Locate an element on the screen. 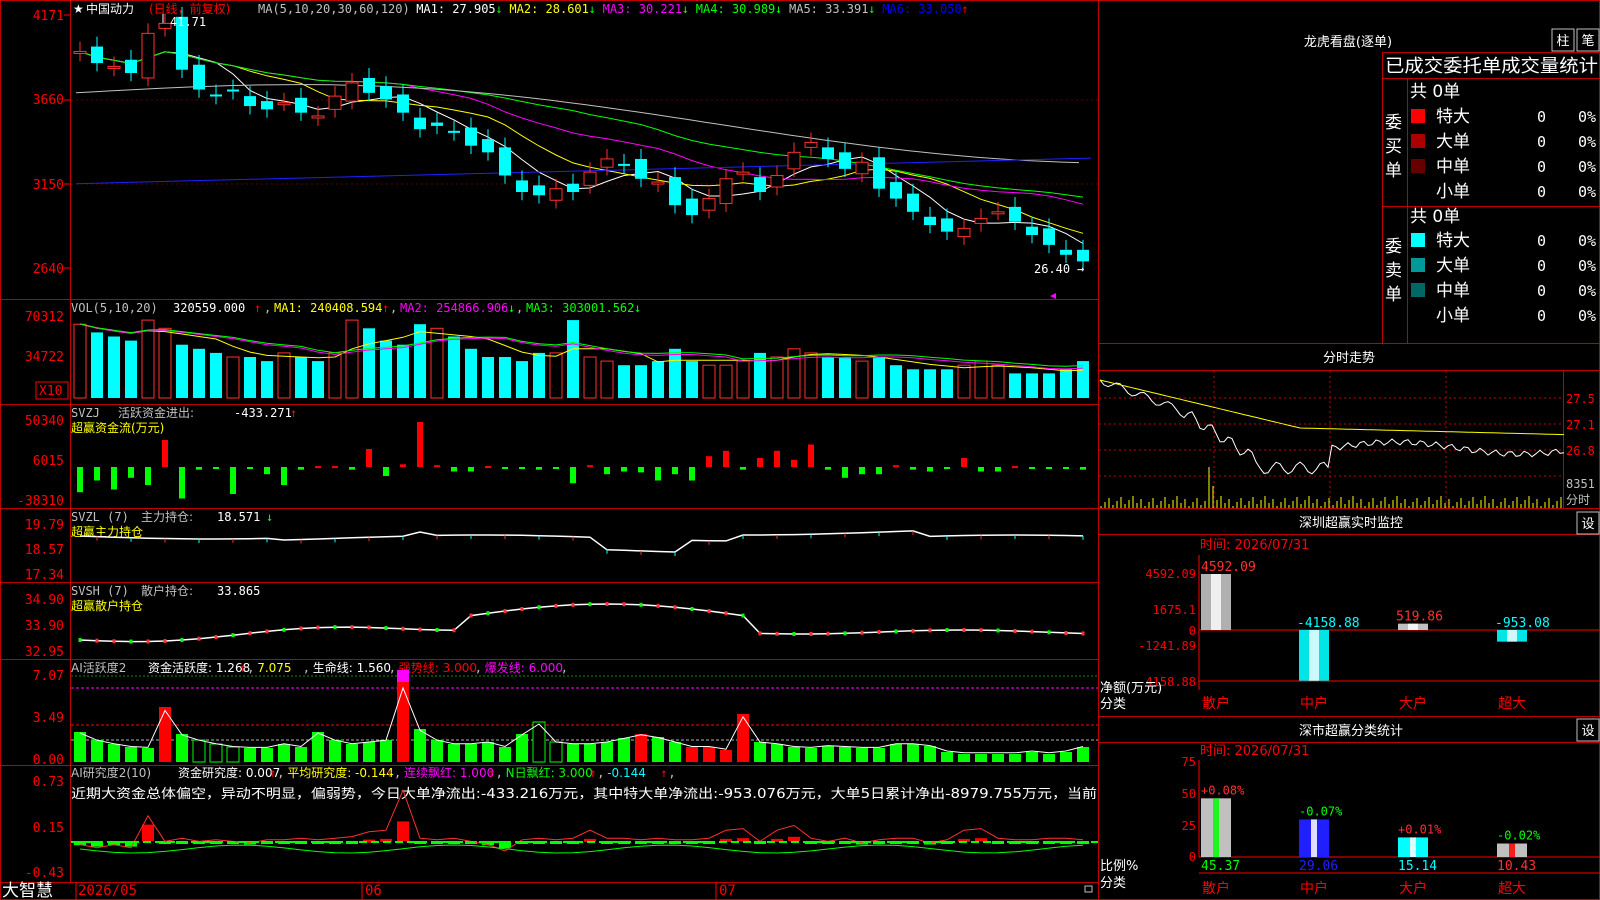 The image size is (1600, 900). date-axis: 大智慧 2026/05 06 07 is located at coordinates (547, 890).